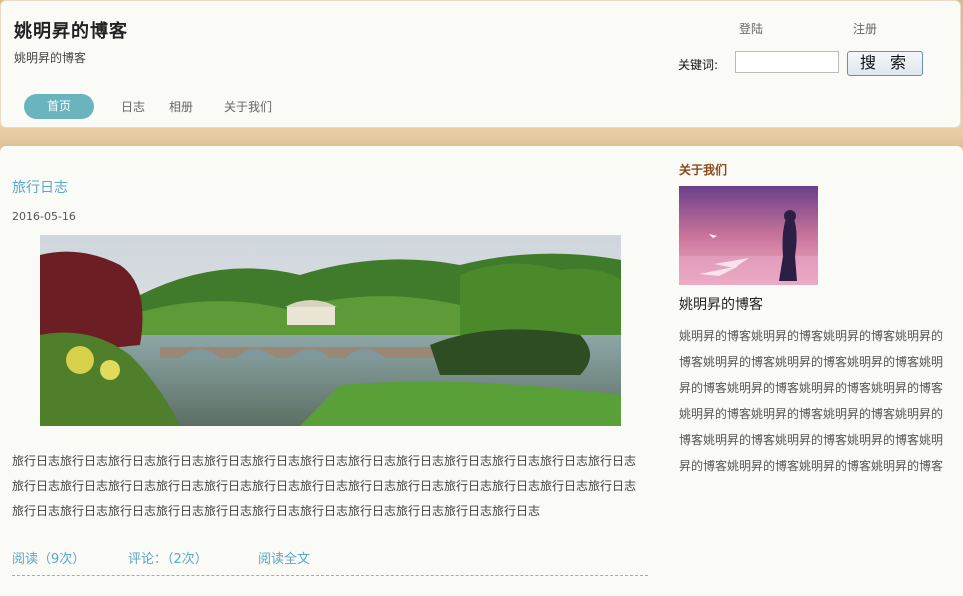 This screenshot has width=963, height=596. Describe the element at coordinates (133, 106) in the screenshot. I see `nav-journal: 日志` at that location.